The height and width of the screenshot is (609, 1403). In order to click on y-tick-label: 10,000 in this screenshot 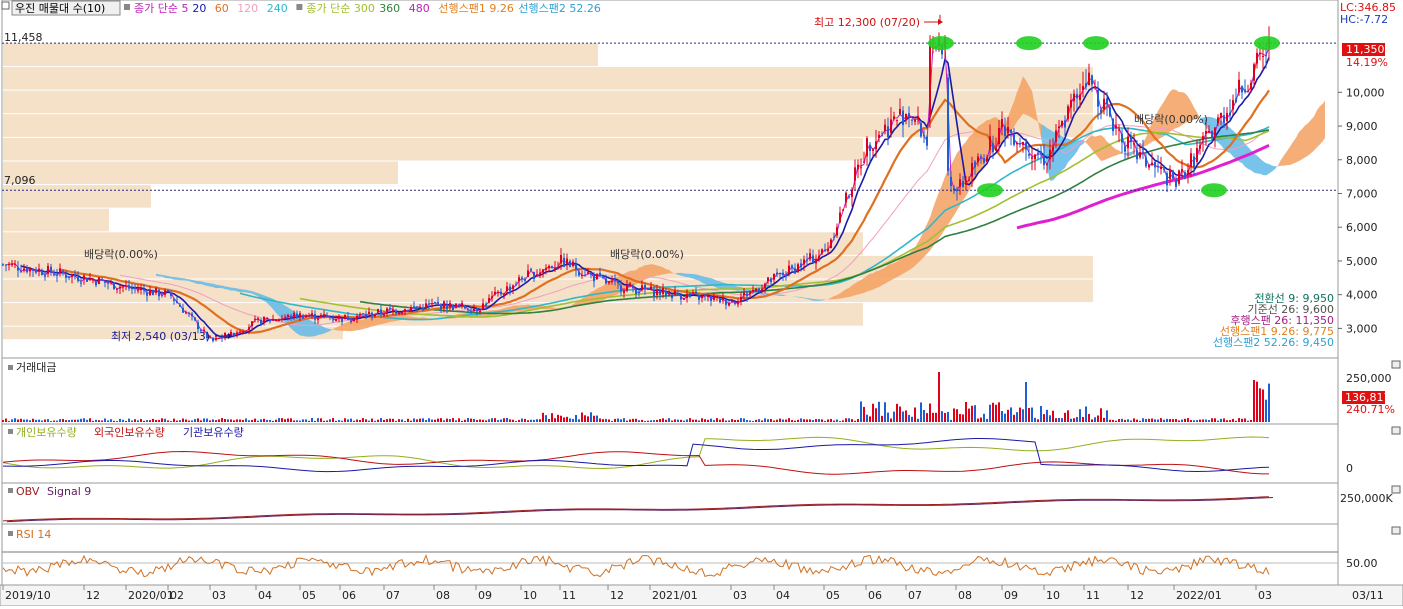, I will do `click(1365, 92)`.